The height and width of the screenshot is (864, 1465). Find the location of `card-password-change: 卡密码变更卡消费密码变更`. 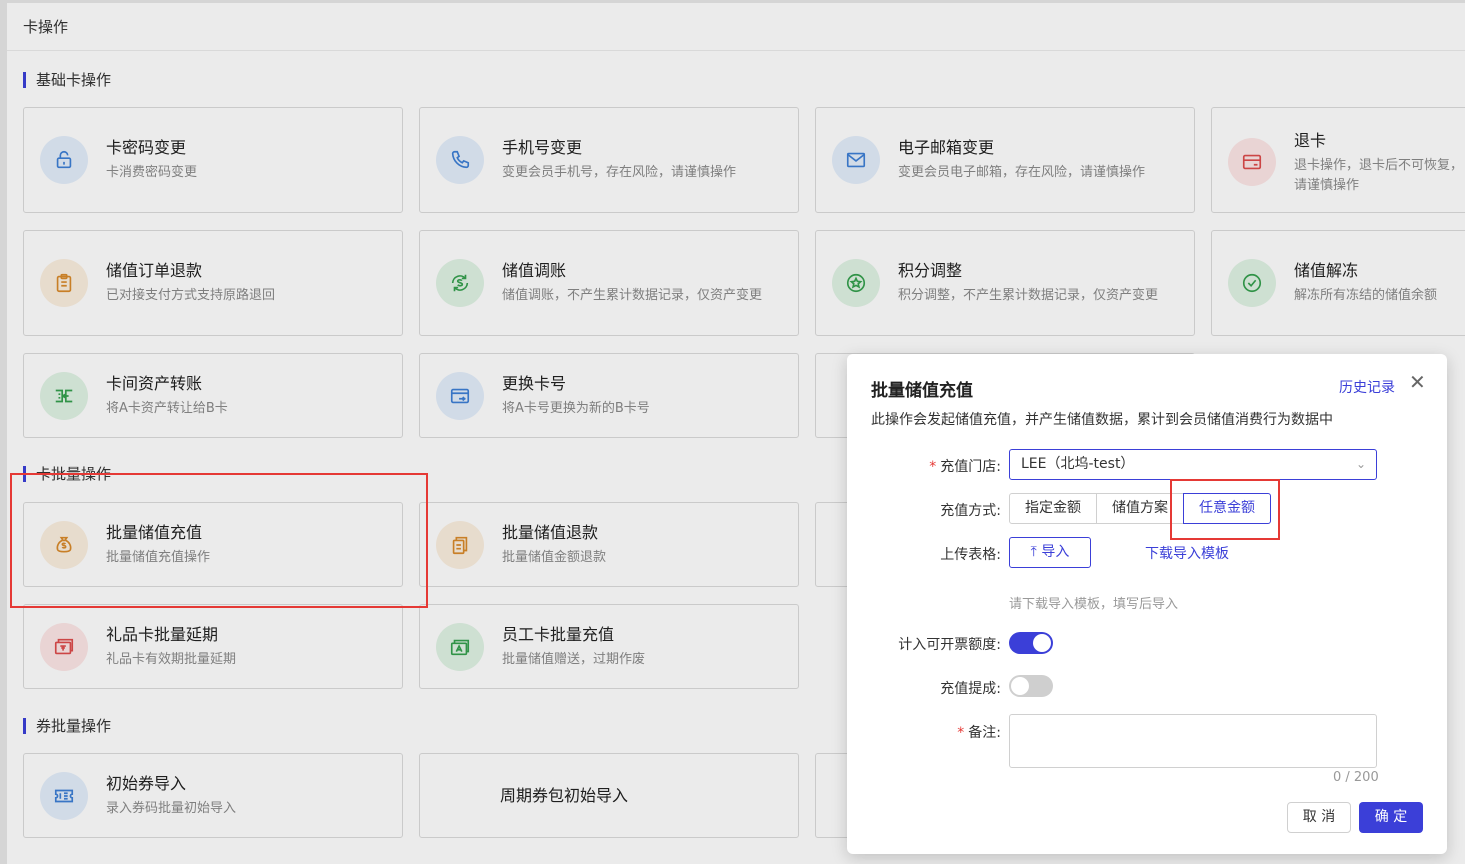

card-password-change: 卡密码变更卡消费密码变更 is located at coordinates (213, 160).